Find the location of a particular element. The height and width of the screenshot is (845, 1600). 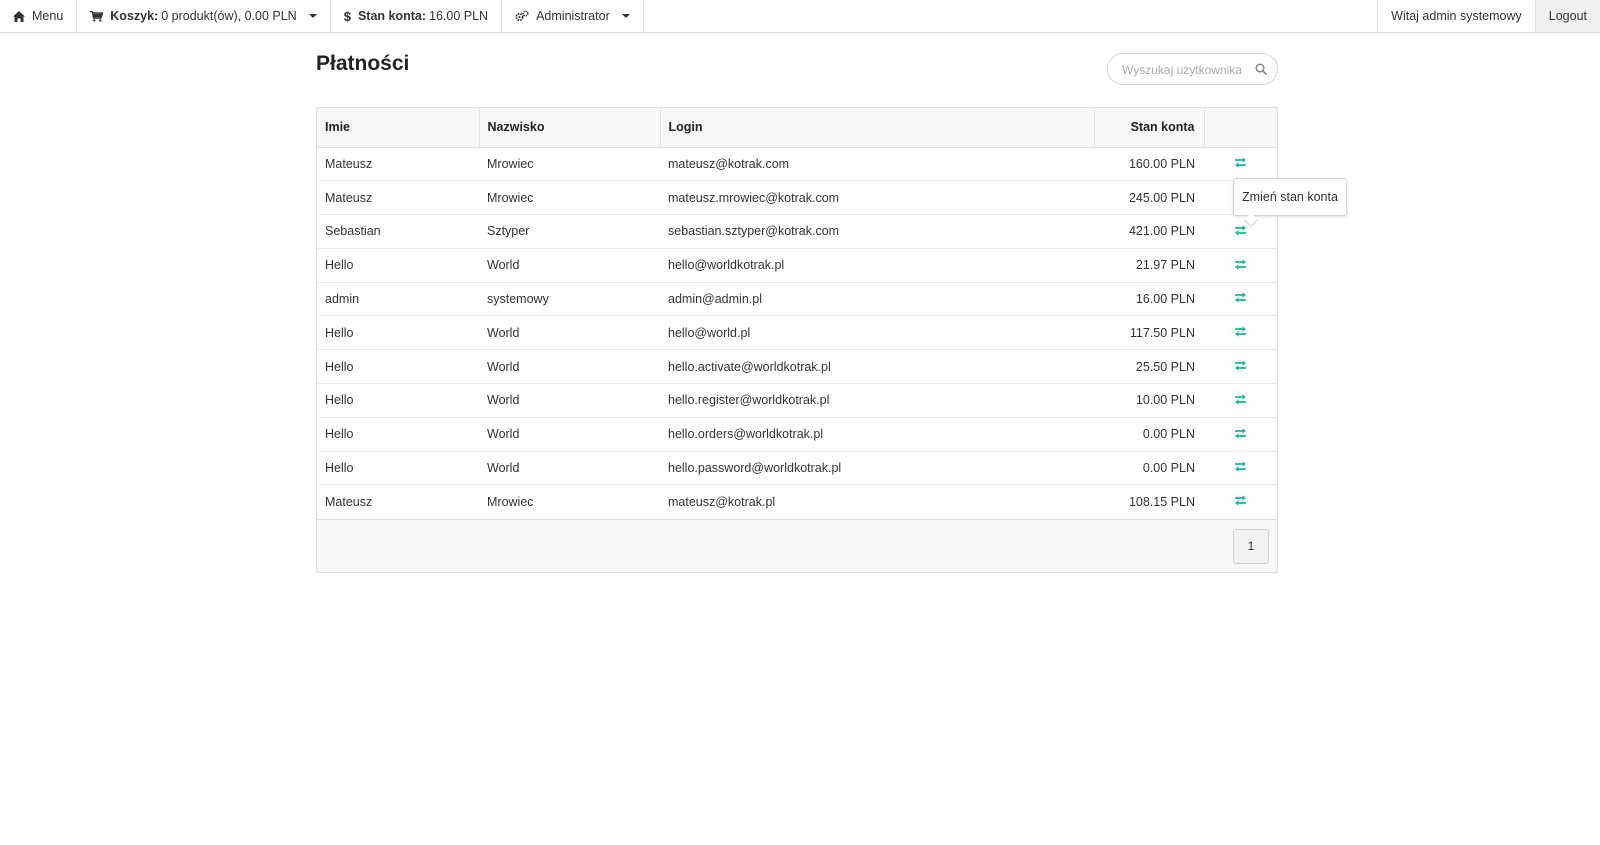

cart-dropdown: Koszyk: 0 produkt(ów), 0.00 PLN is located at coordinates (204, 16).